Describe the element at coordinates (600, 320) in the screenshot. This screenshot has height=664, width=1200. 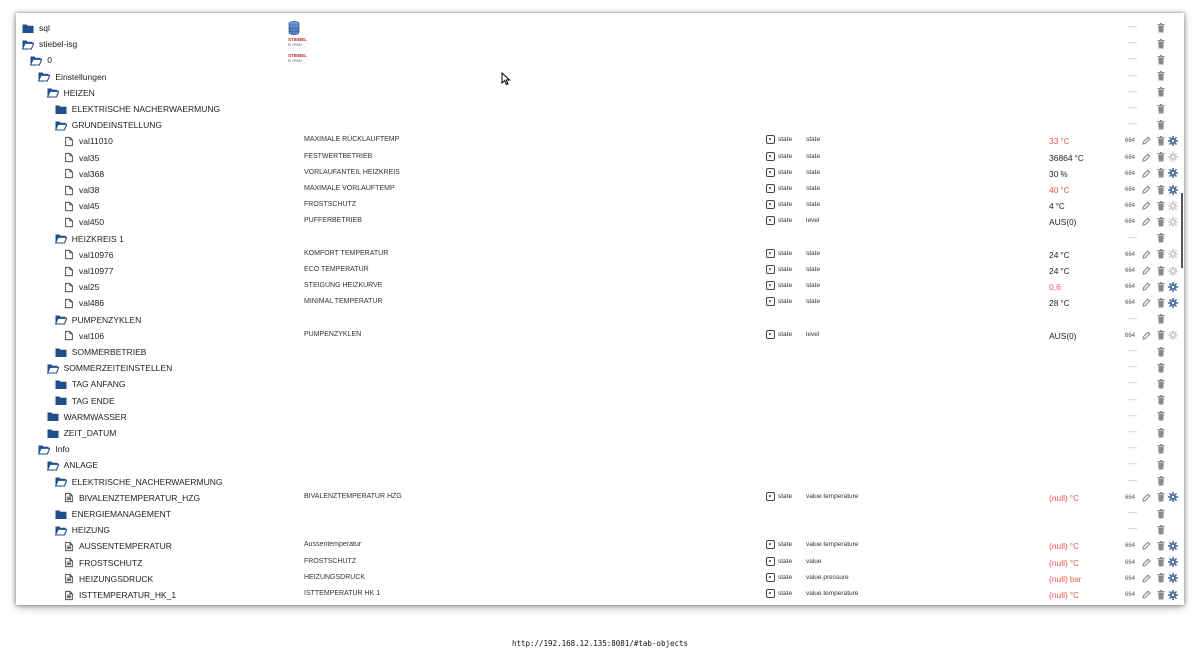
I see `tree-row-folder: PUMPENZYKLEN —` at that location.